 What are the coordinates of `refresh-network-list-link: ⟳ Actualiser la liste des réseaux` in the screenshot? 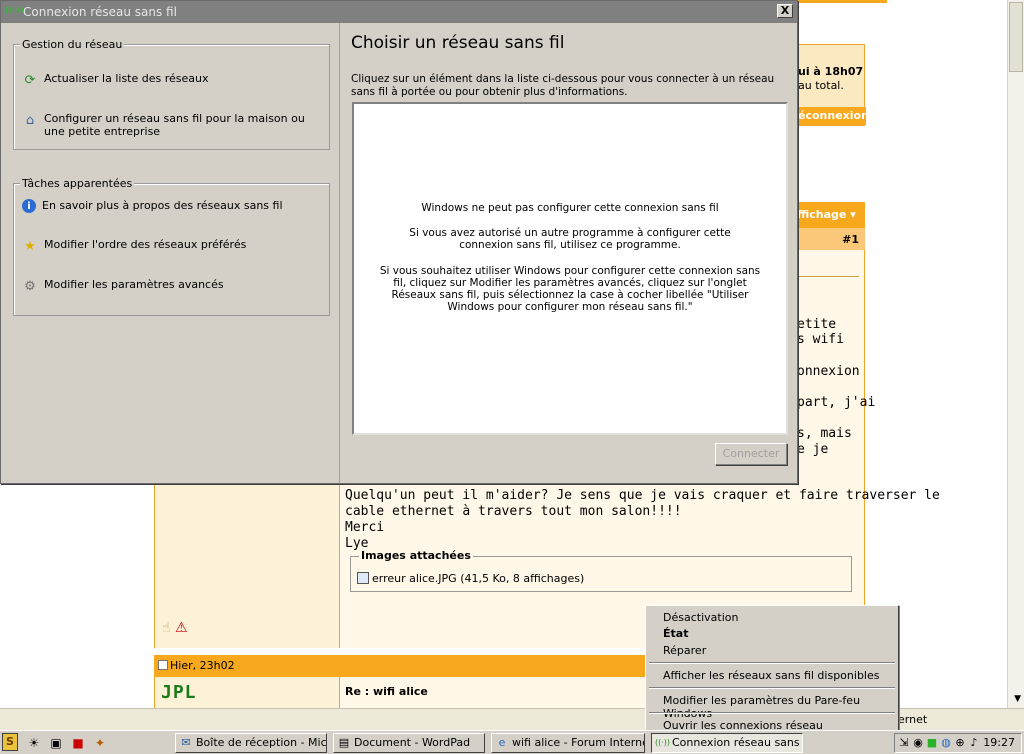 It's located at (172, 80).